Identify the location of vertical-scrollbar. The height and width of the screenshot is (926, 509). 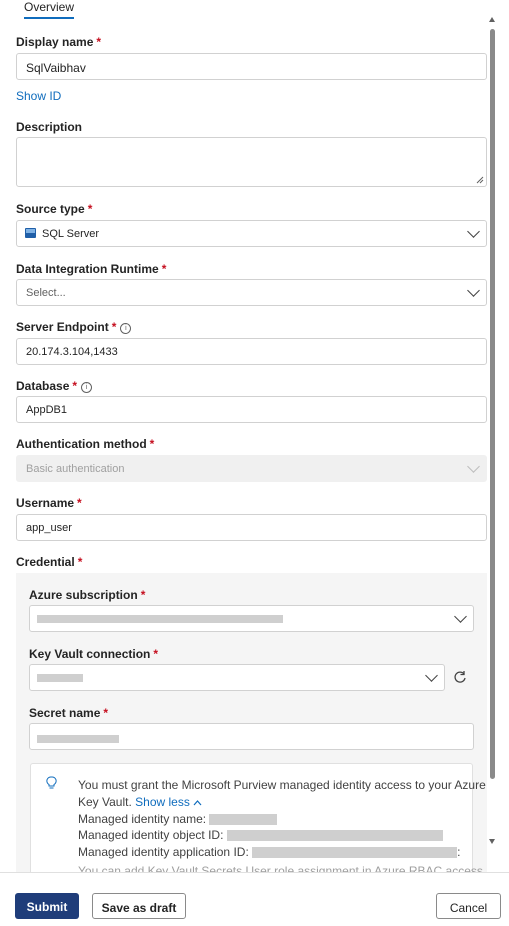
(492, 433).